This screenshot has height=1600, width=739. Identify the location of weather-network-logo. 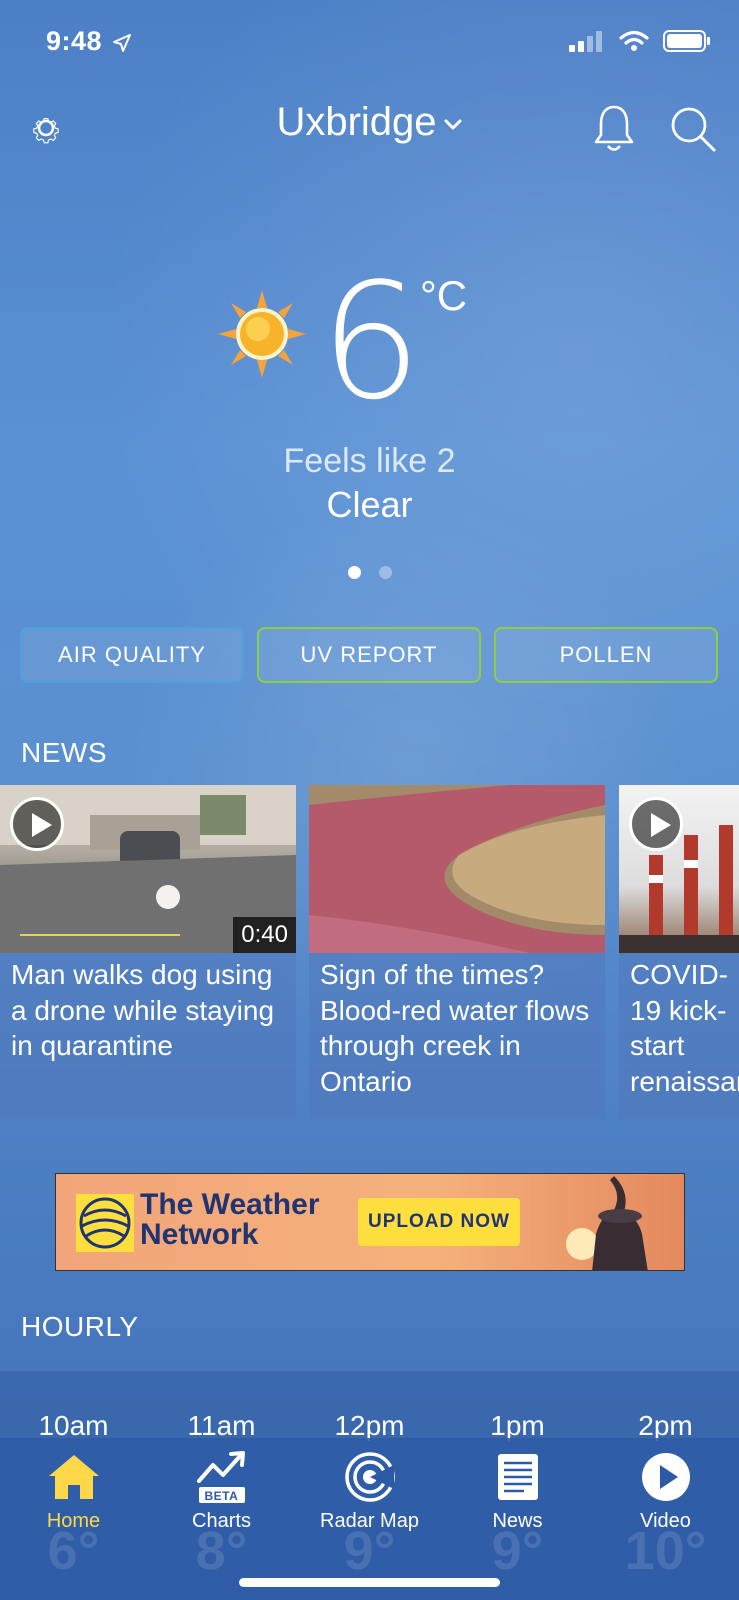
(105, 1223).